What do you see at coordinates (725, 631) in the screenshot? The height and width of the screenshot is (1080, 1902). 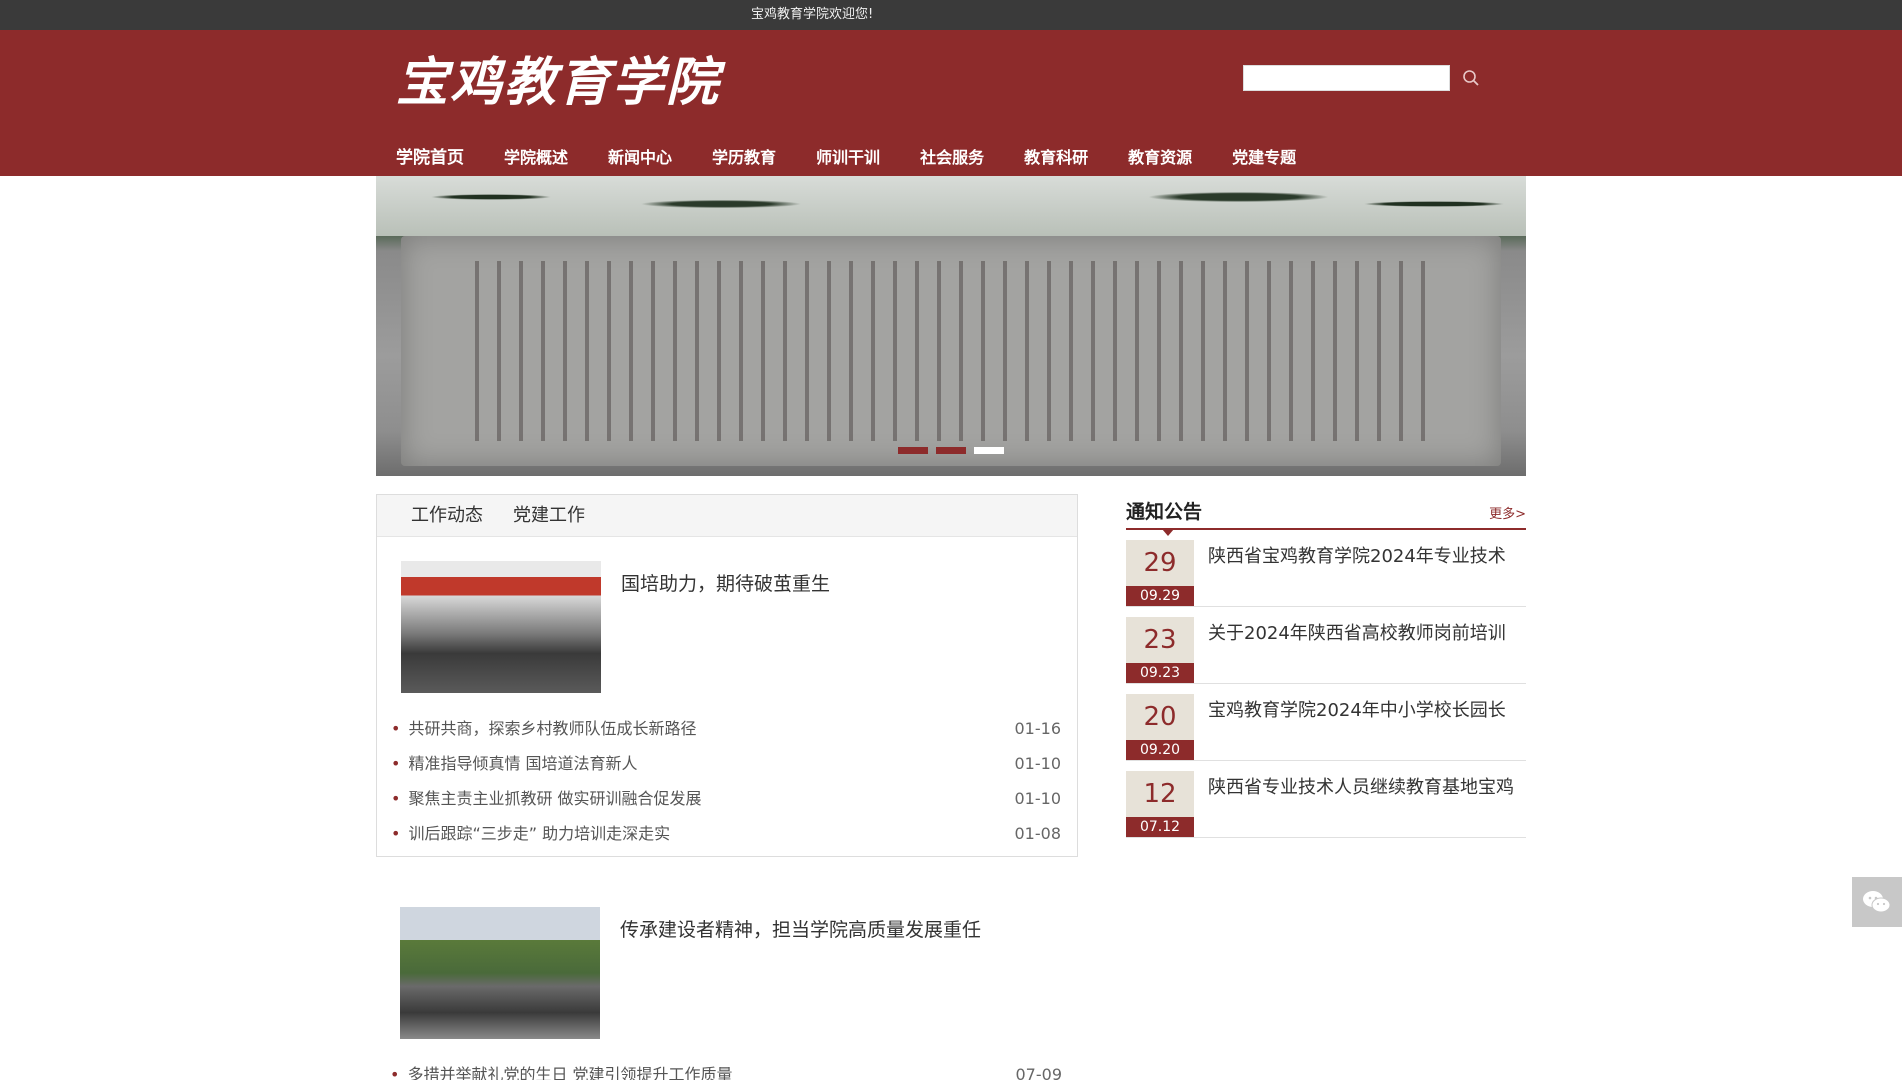 I see `feature-news-title: 国培助力，期待破茧重生` at bounding box center [725, 631].